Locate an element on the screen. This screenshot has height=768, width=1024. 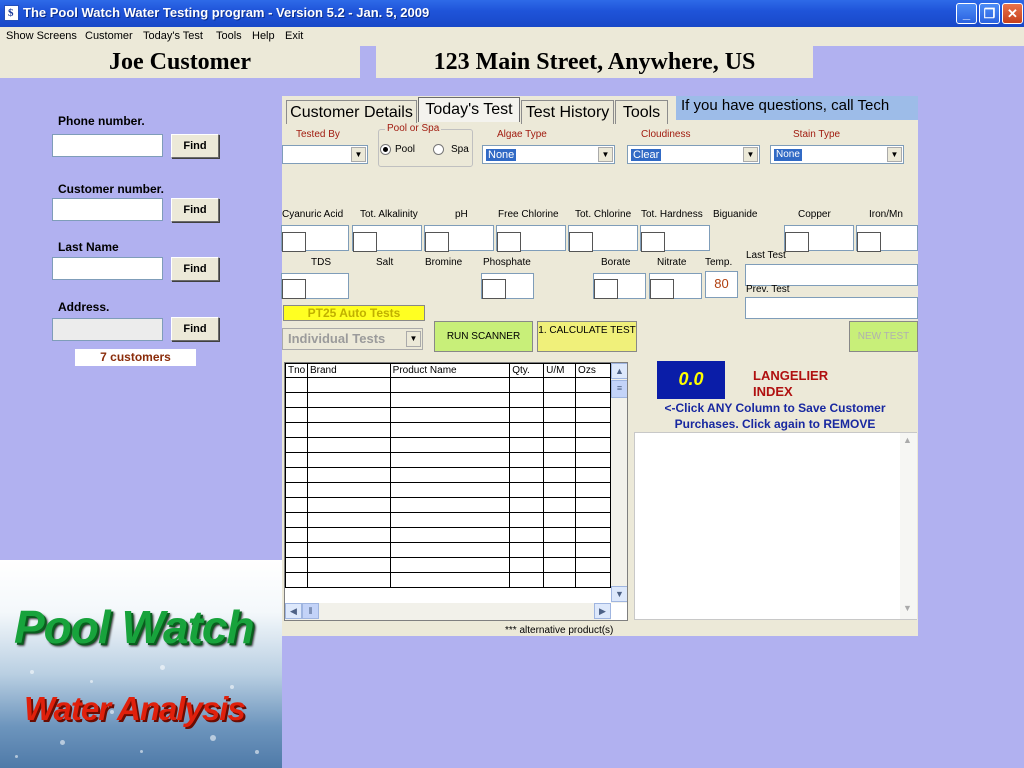
cloudiness-select: Clear ▼ is located at coordinates (693, 154).